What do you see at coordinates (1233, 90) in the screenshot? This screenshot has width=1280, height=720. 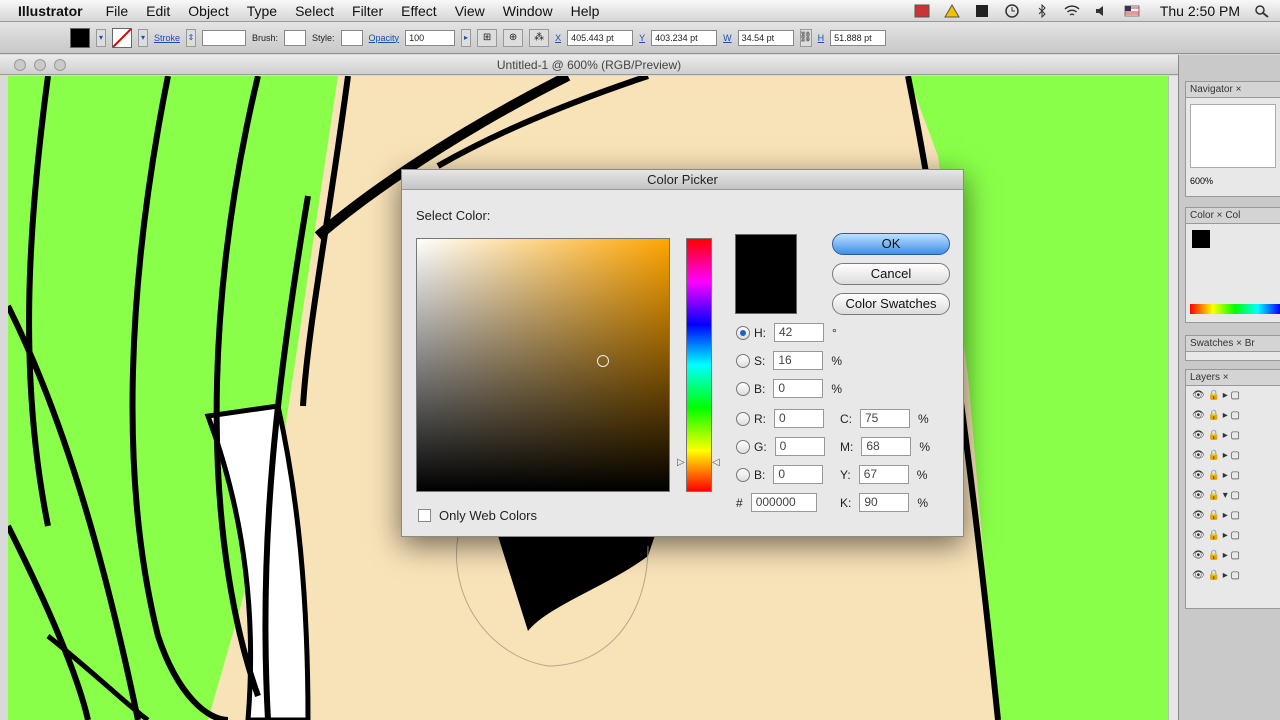 I see `navigator-tab: Navigator ×` at bounding box center [1233, 90].